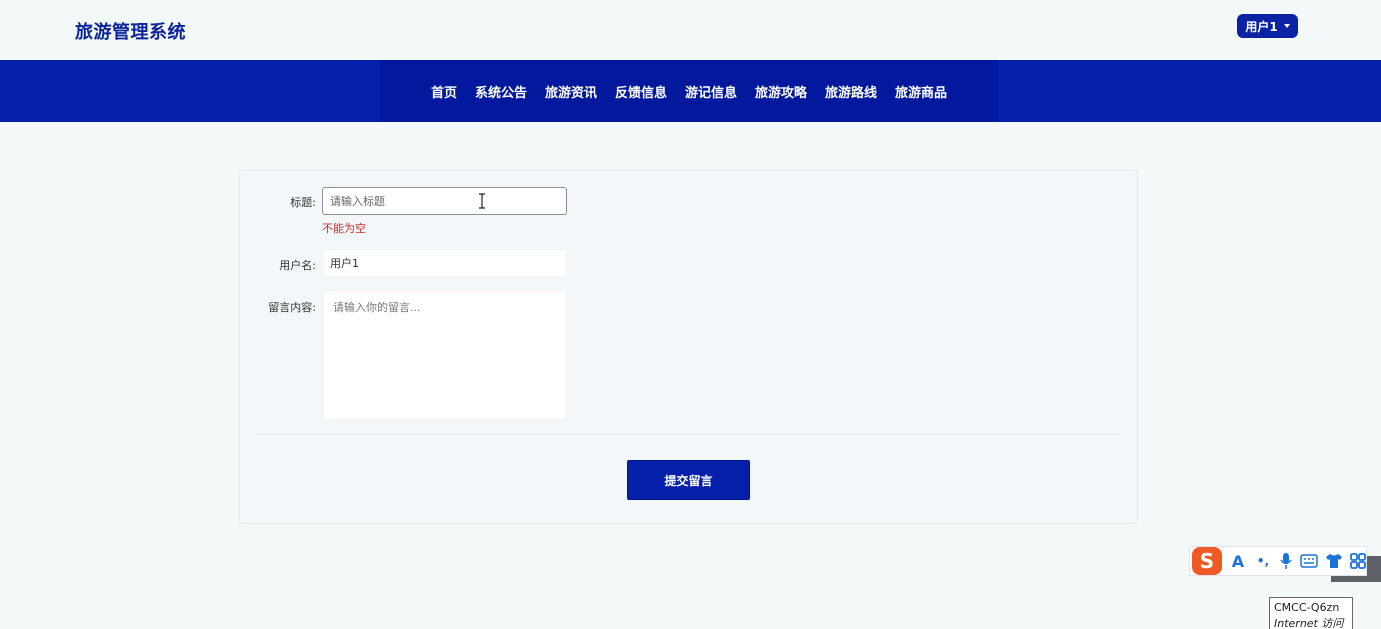 The image size is (1381, 629). Describe the element at coordinates (292, 307) in the screenshot. I see `content-label: 留言内容:` at that location.